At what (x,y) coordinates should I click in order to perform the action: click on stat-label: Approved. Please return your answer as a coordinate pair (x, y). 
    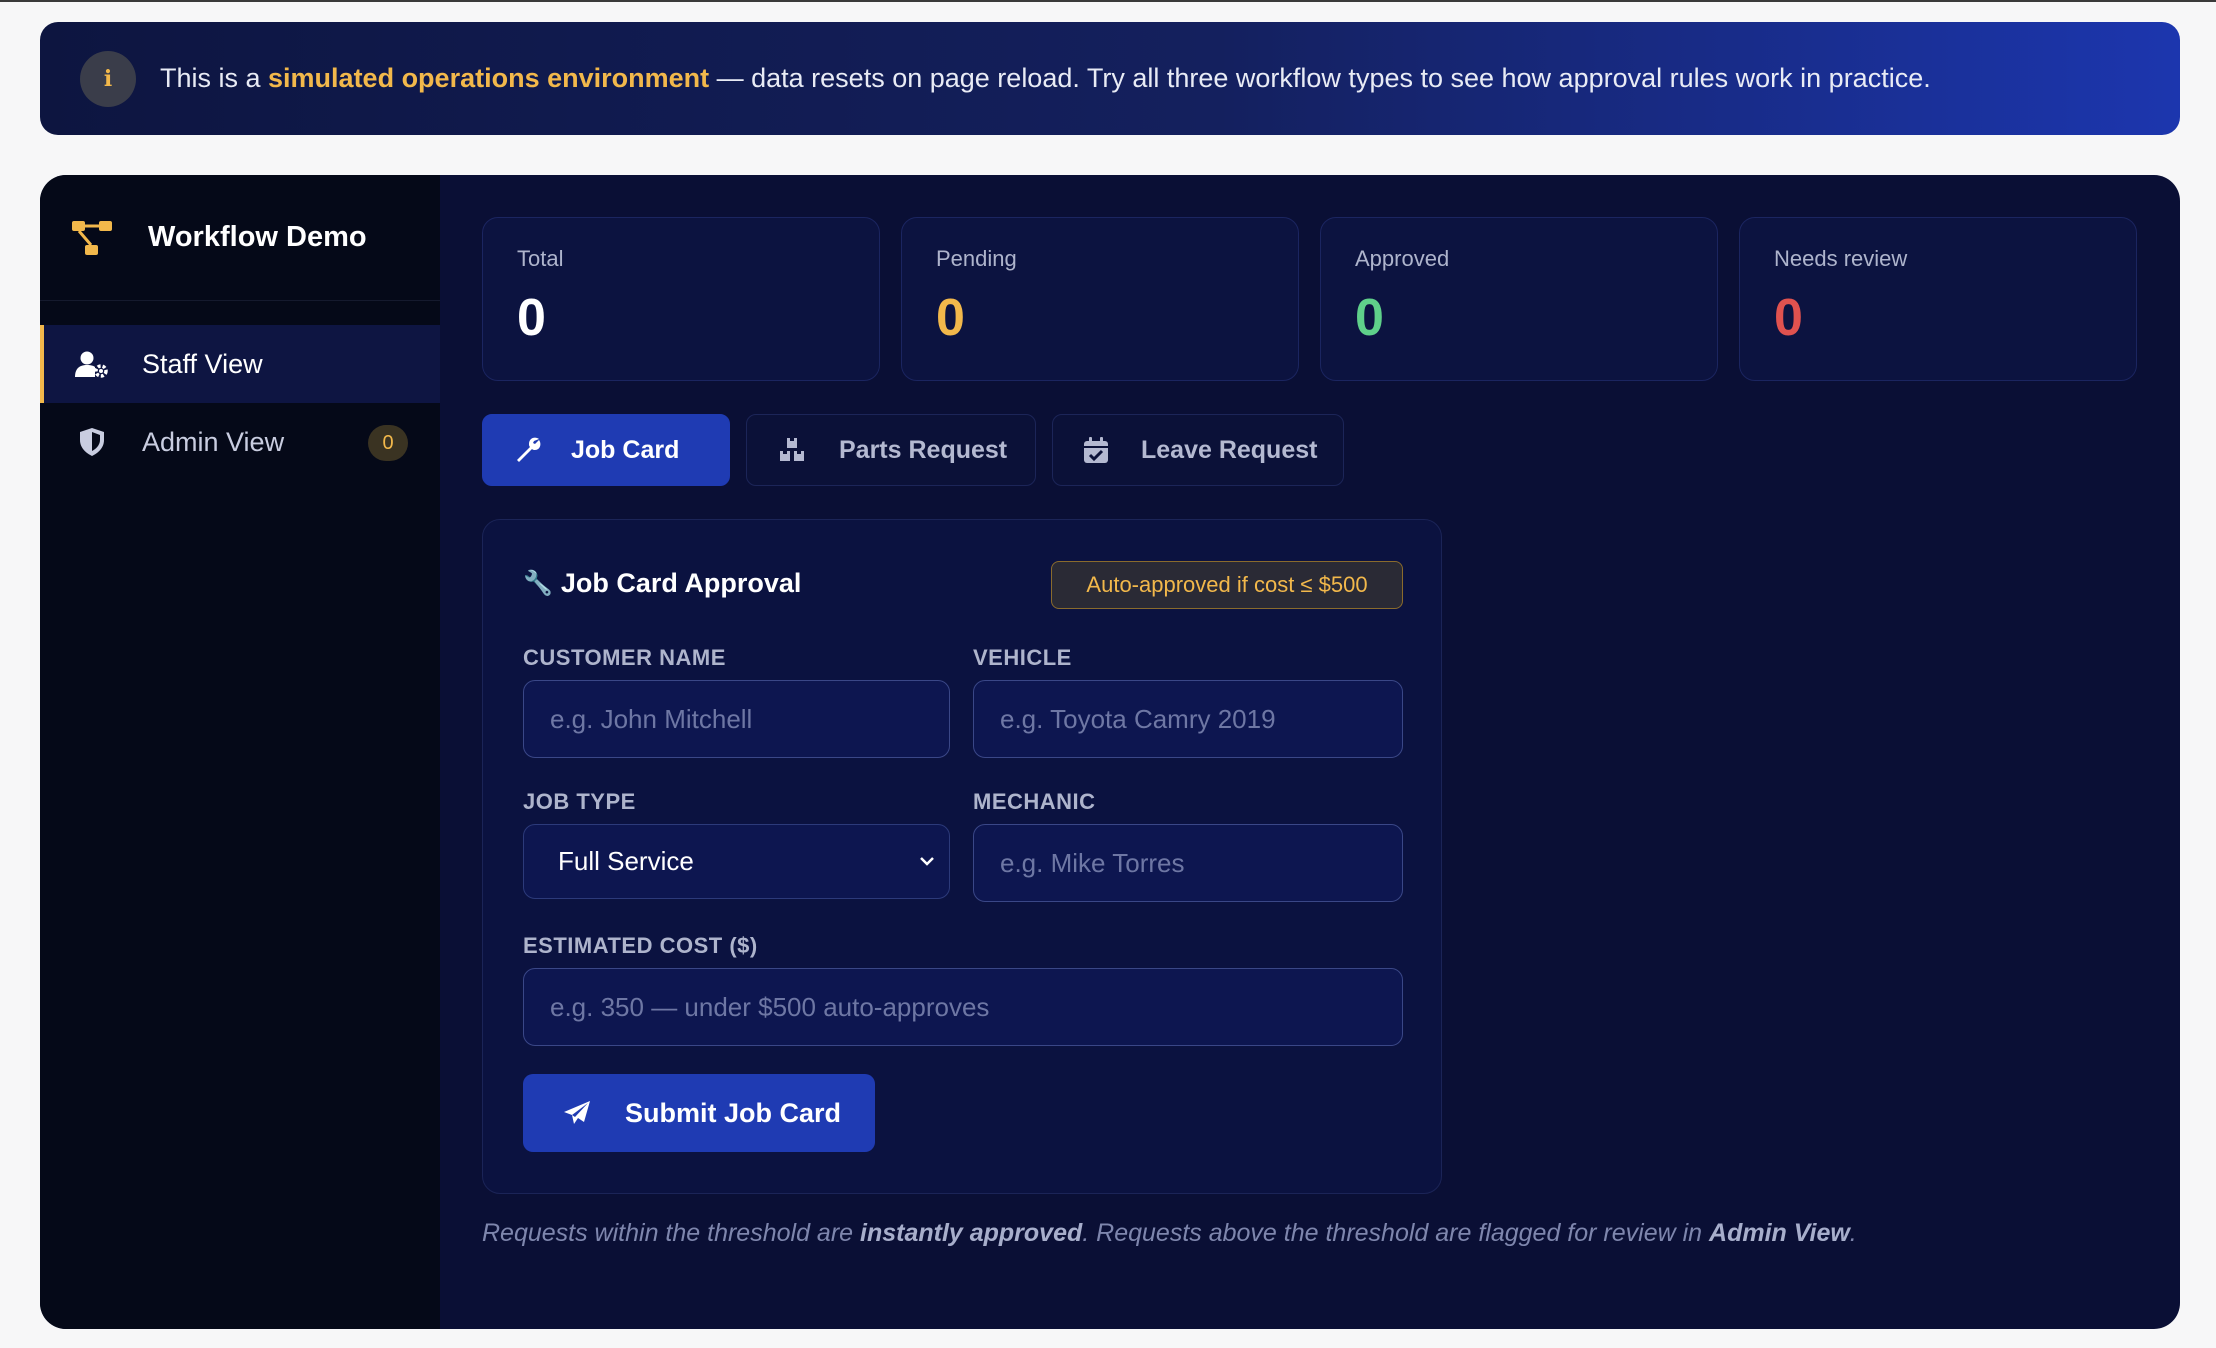
    Looking at the image, I should click on (1402, 258).